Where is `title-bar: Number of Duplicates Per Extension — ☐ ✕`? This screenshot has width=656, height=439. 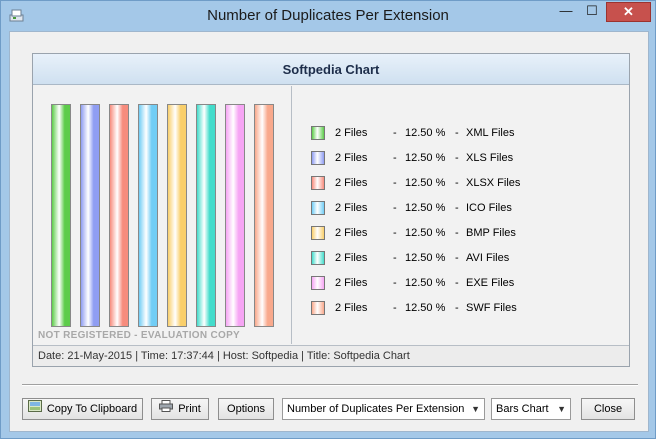
title-bar: Number of Duplicates Per Extension — ☐ ✕ is located at coordinates (328, 16).